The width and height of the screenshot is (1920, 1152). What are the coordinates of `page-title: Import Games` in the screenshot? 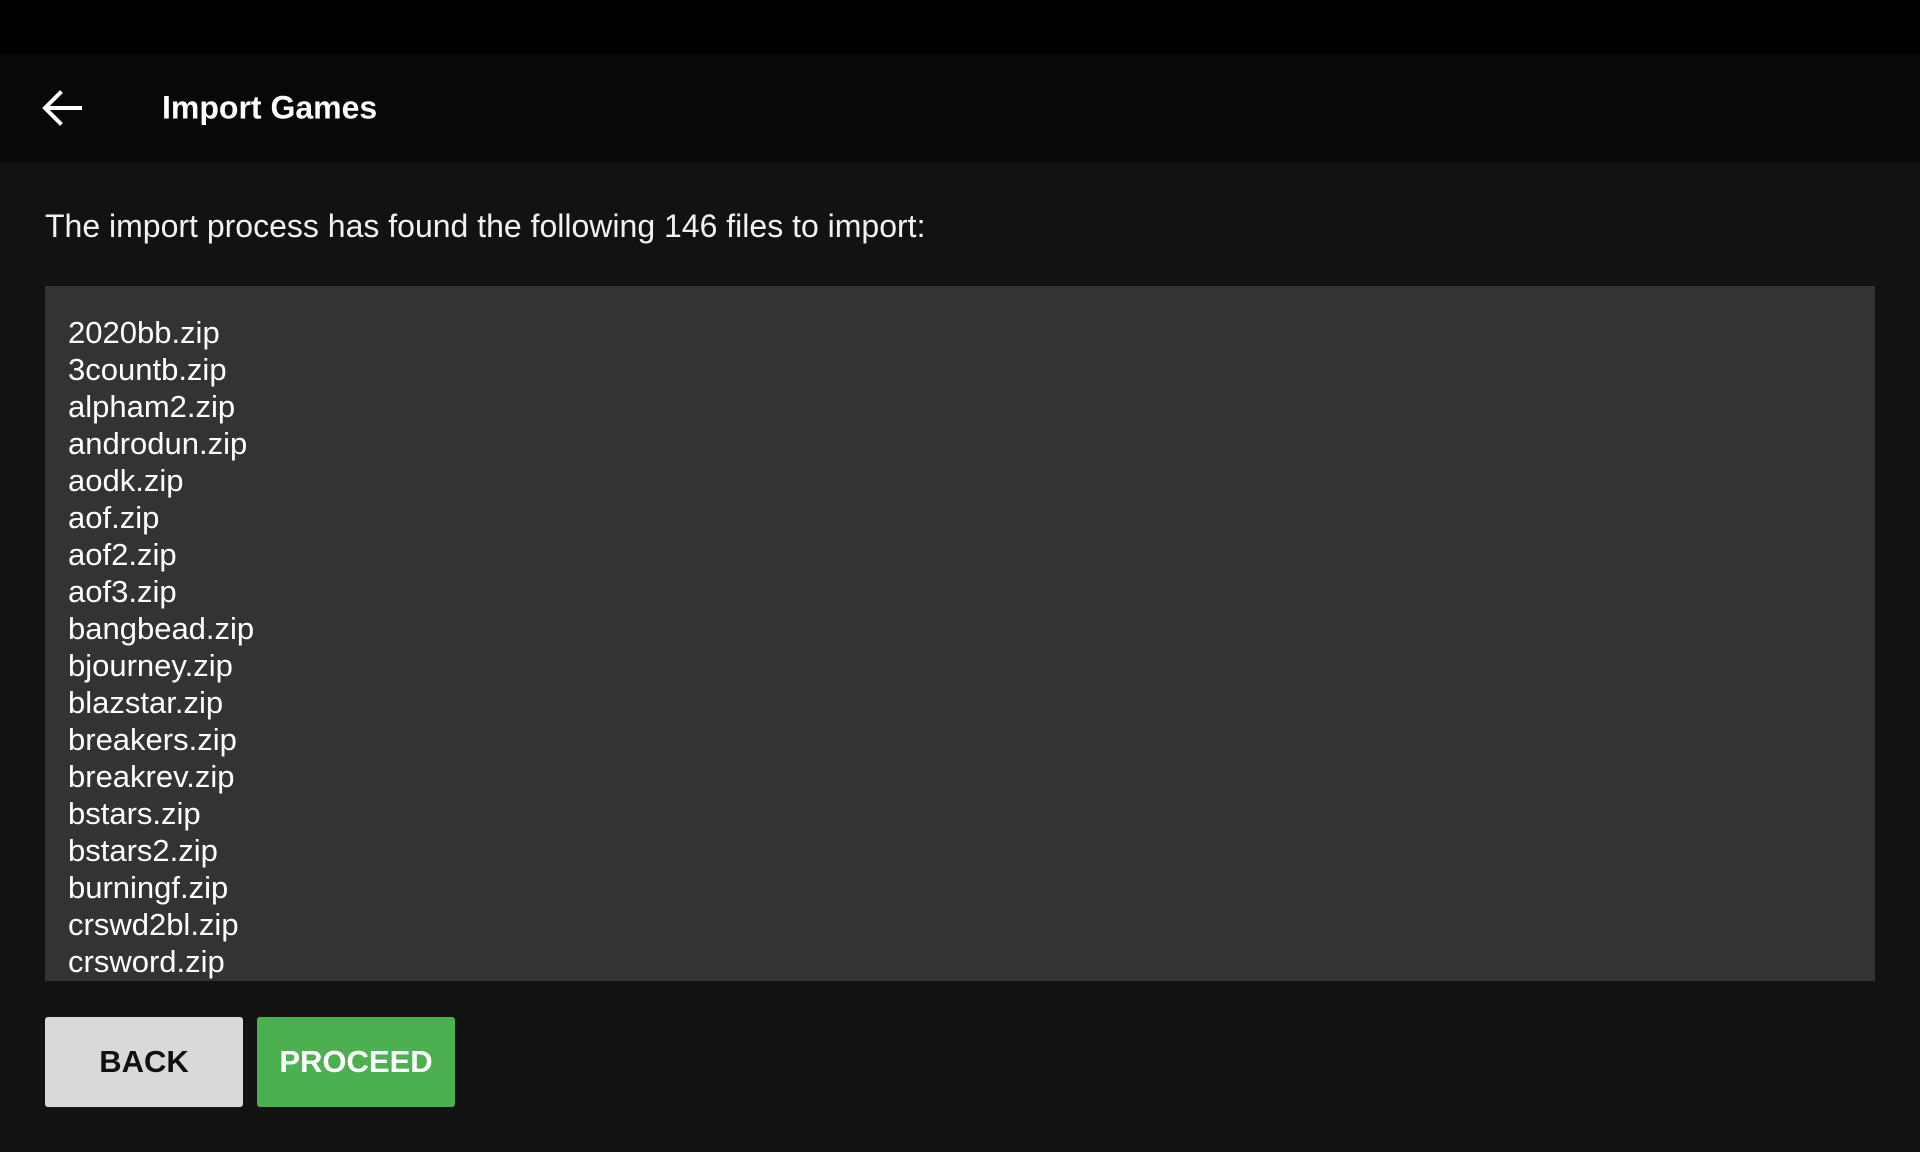 It's located at (270, 107).